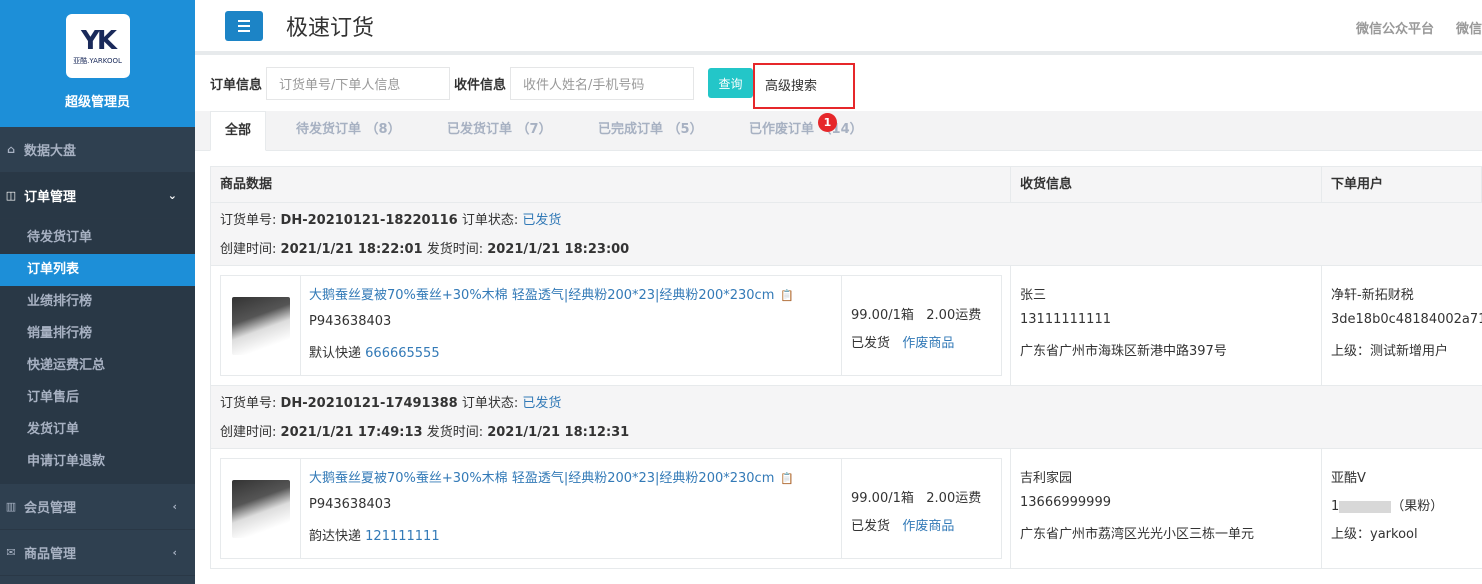 This screenshot has height=584, width=1482. I want to click on columns-icon: ◫, so click(11, 195).